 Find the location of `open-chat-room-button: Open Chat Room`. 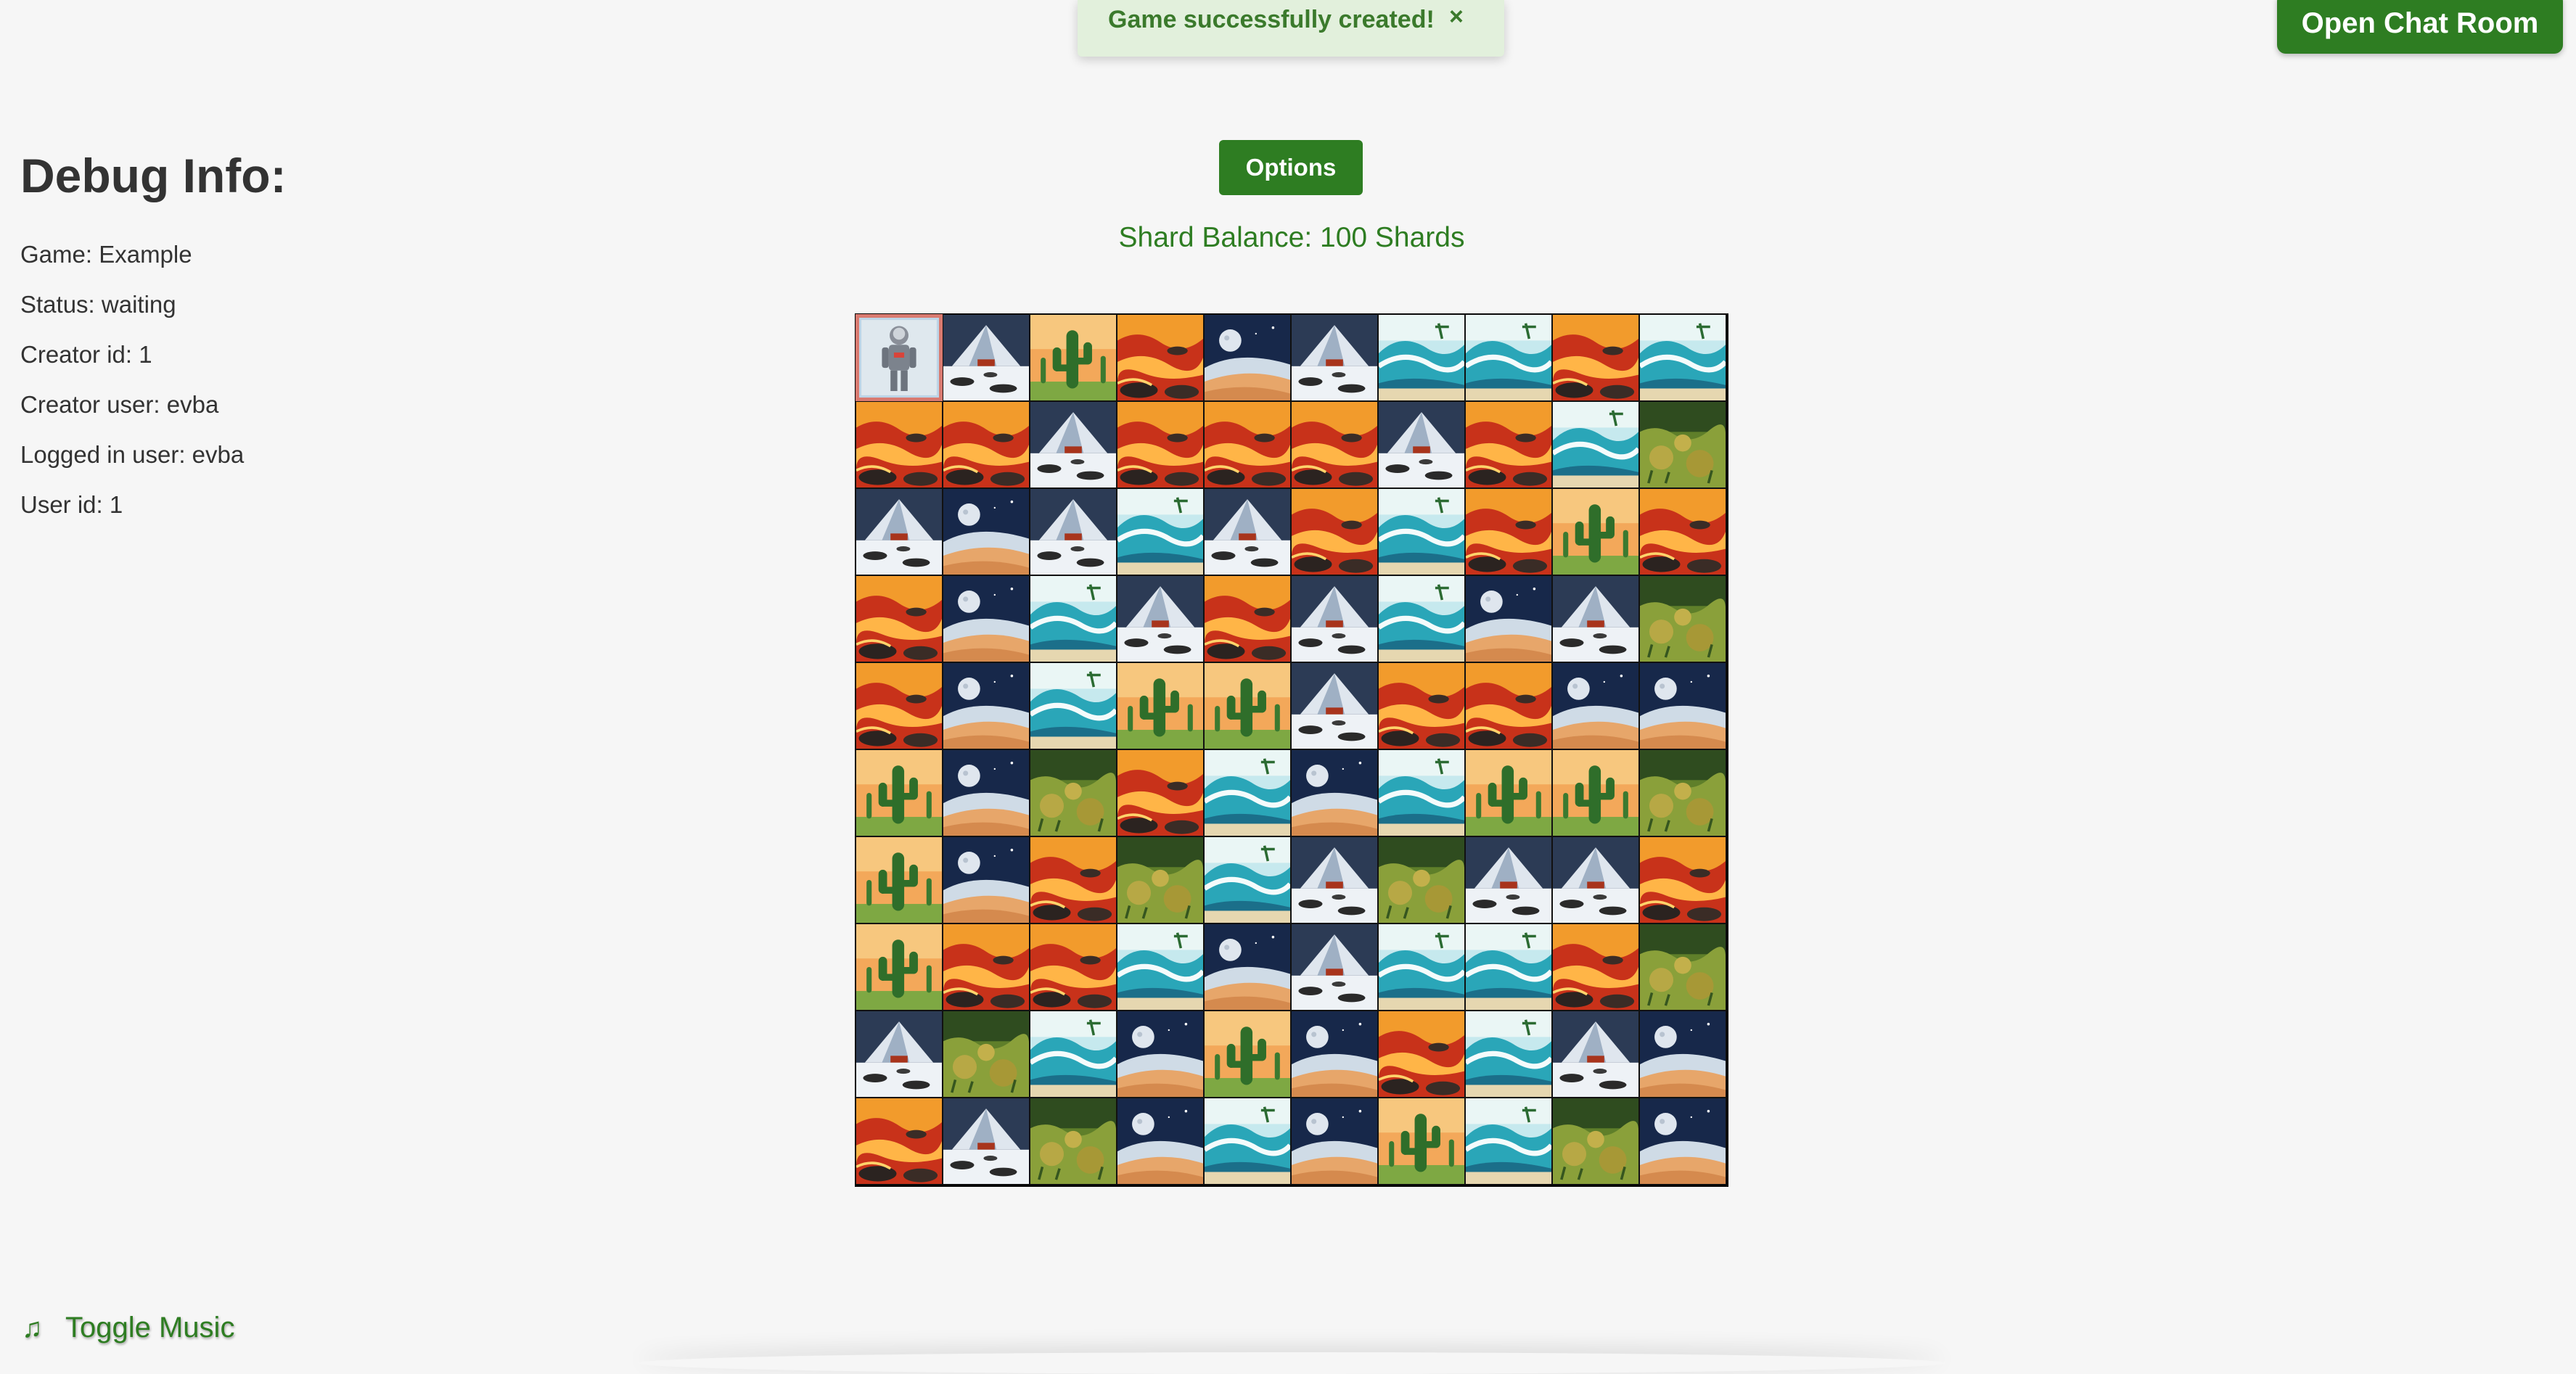

open-chat-room-button: Open Chat Room is located at coordinates (2420, 27).